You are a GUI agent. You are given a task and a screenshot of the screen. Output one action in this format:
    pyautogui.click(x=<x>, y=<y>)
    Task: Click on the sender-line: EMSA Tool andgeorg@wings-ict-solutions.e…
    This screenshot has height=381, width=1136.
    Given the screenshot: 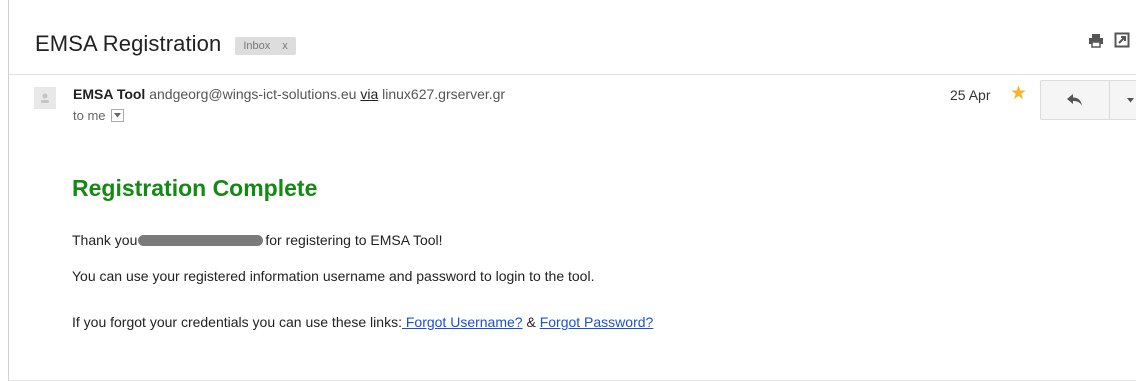 What is the action you would take?
    pyautogui.click(x=289, y=94)
    